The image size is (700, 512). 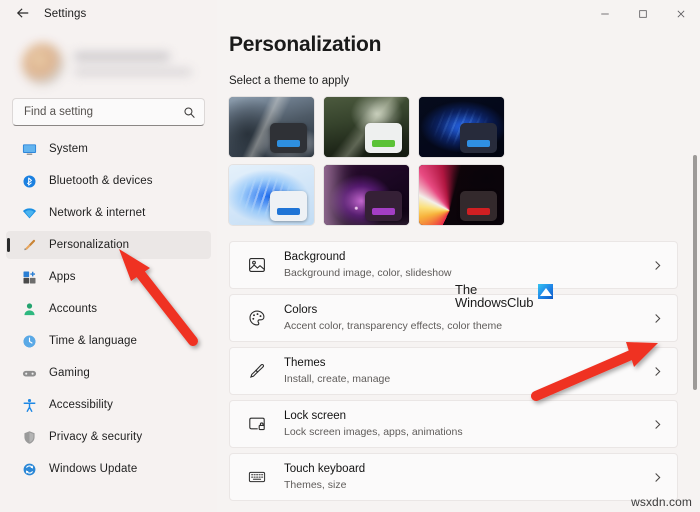 I want to click on sidebar-item-label: Network & internet, so click(x=97, y=213).